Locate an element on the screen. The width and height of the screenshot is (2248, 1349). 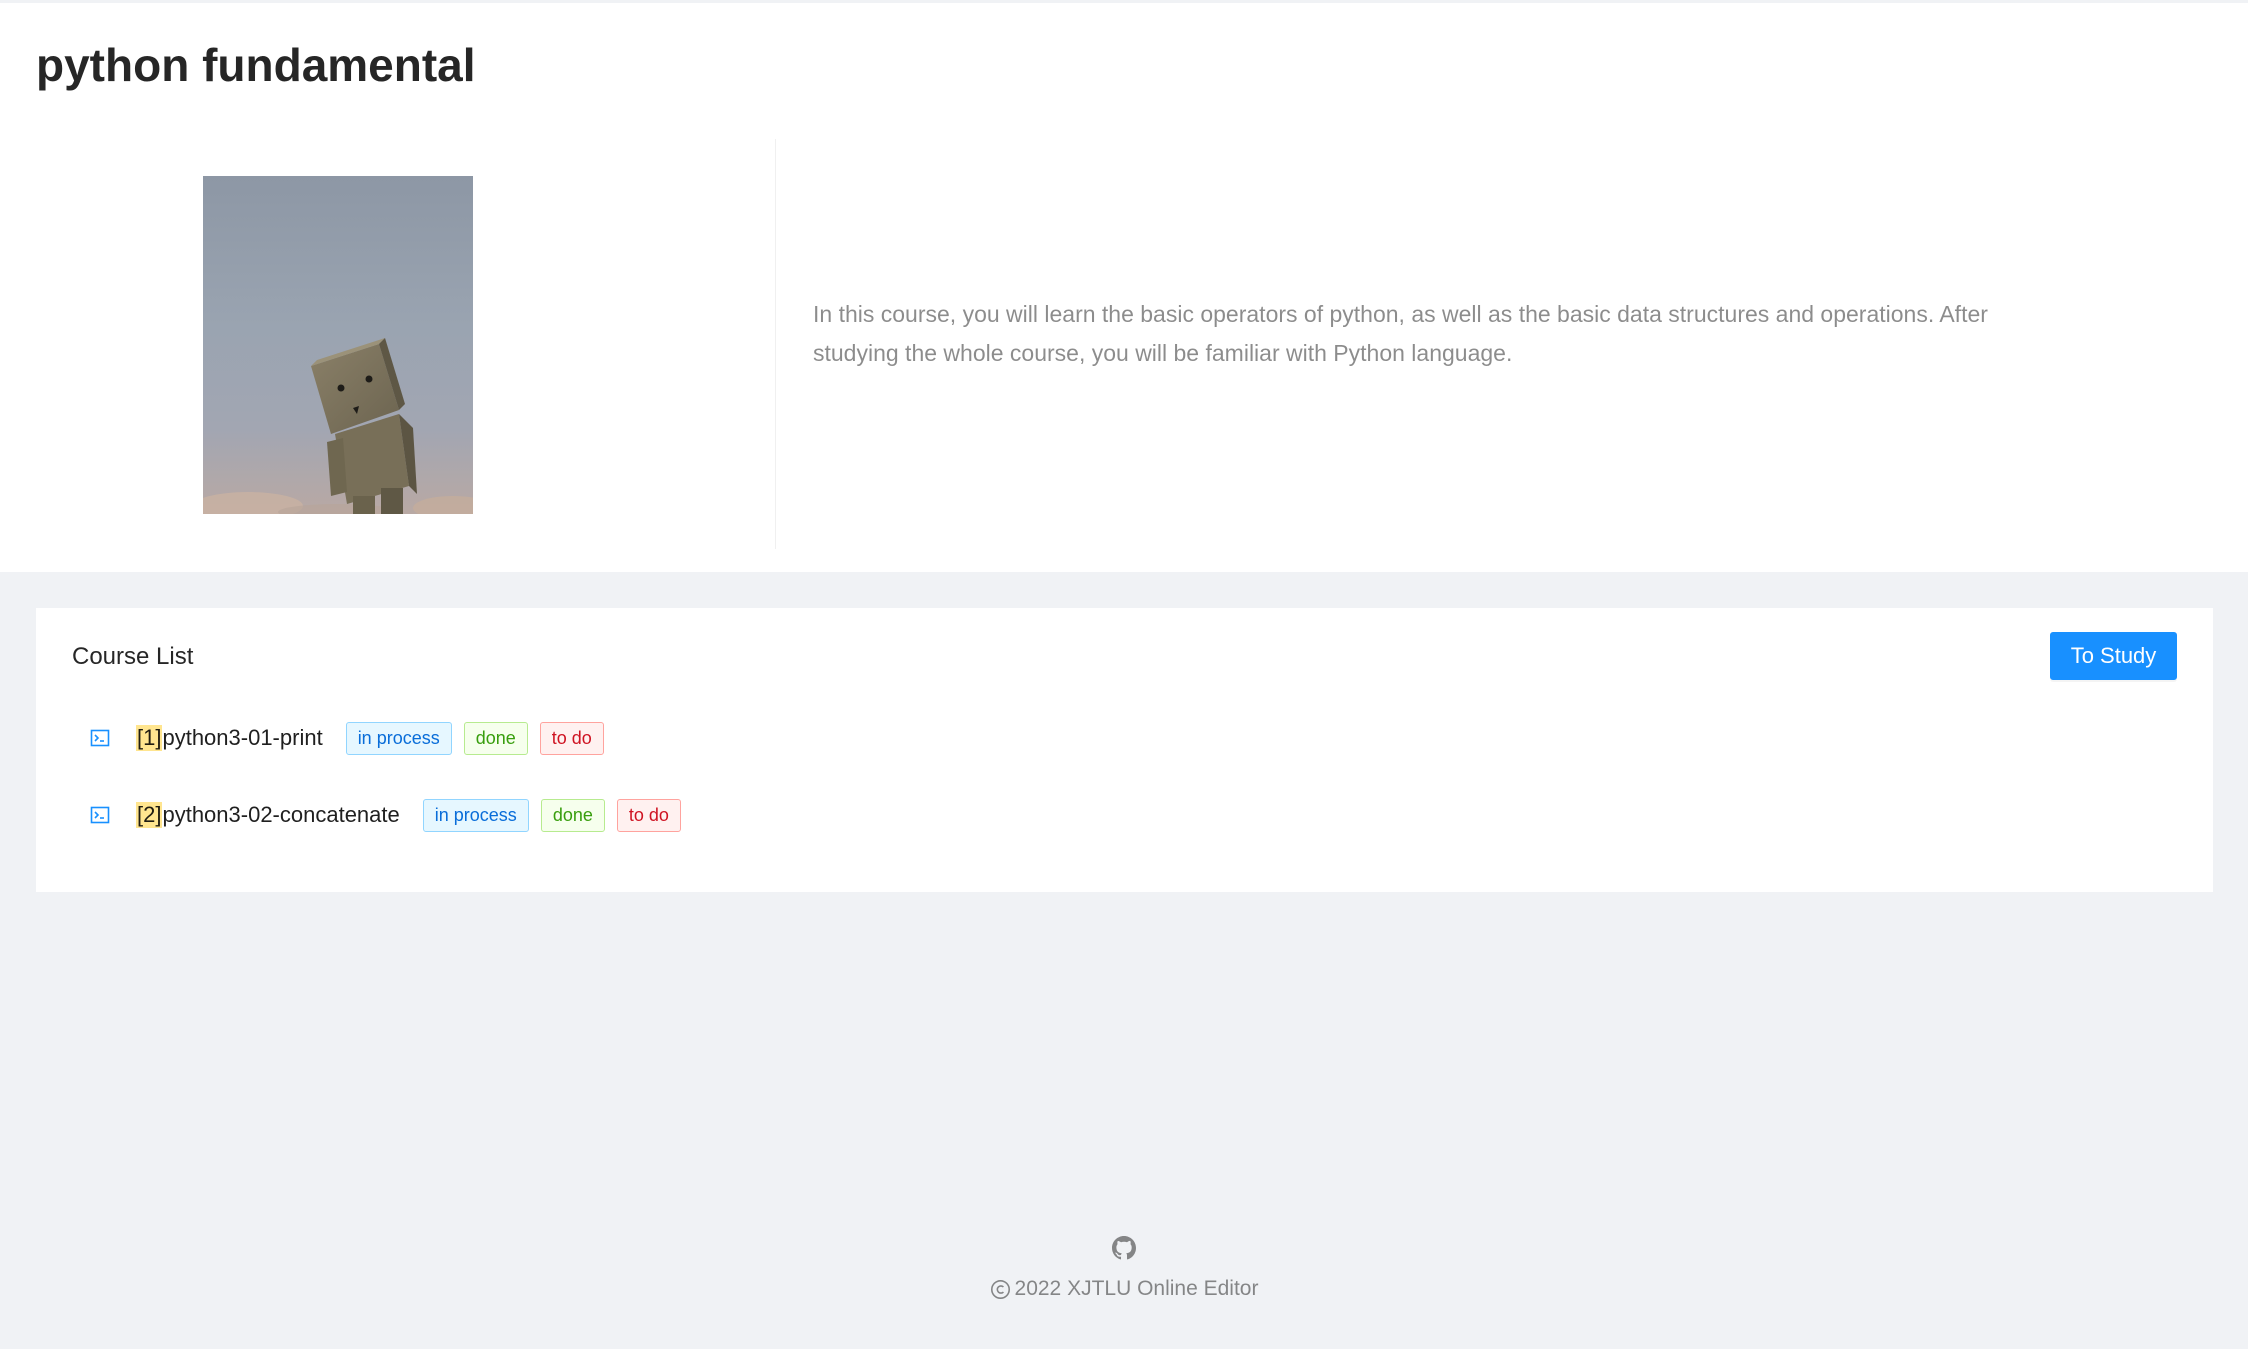
copyright-text: 2022 XJTLU Online Editor is located at coordinates (1136, 1288).